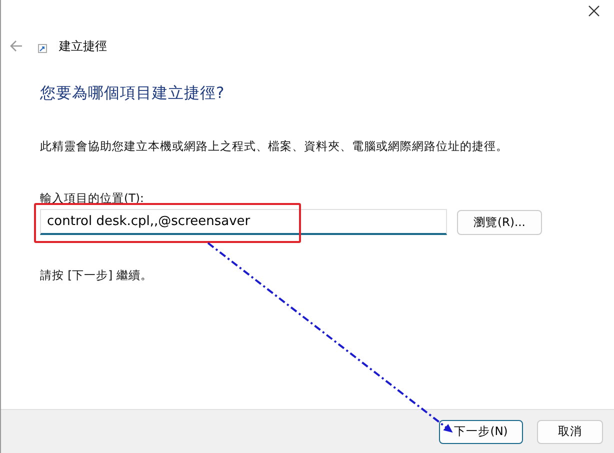 The height and width of the screenshot is (453, 614). I want to click on page-heading: 您要為哪個項目建立捷徑?, so click(133, 93).